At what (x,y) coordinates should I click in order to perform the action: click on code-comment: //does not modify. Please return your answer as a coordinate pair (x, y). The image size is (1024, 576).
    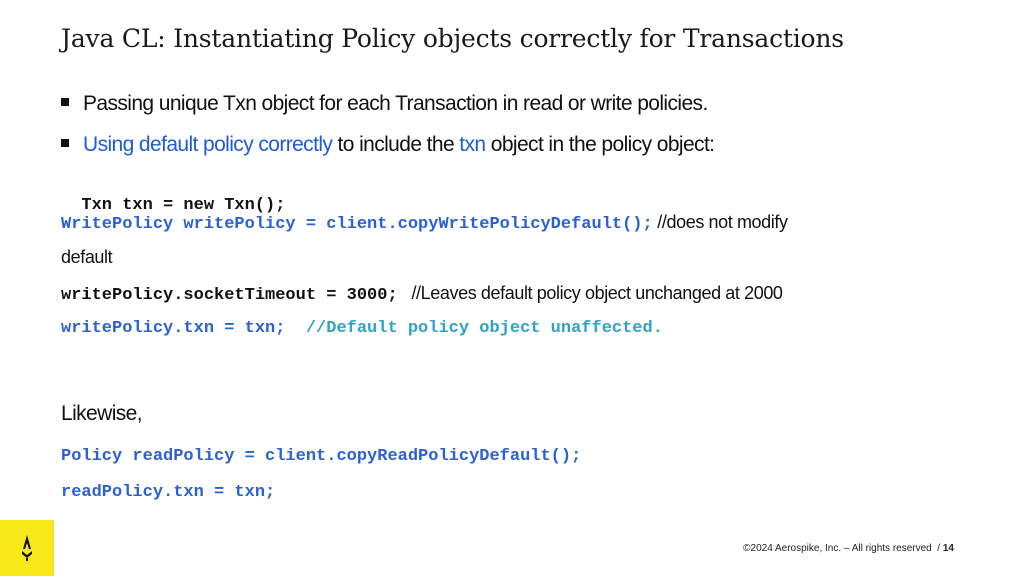
    Looking at the image, I should click on (720, 222).